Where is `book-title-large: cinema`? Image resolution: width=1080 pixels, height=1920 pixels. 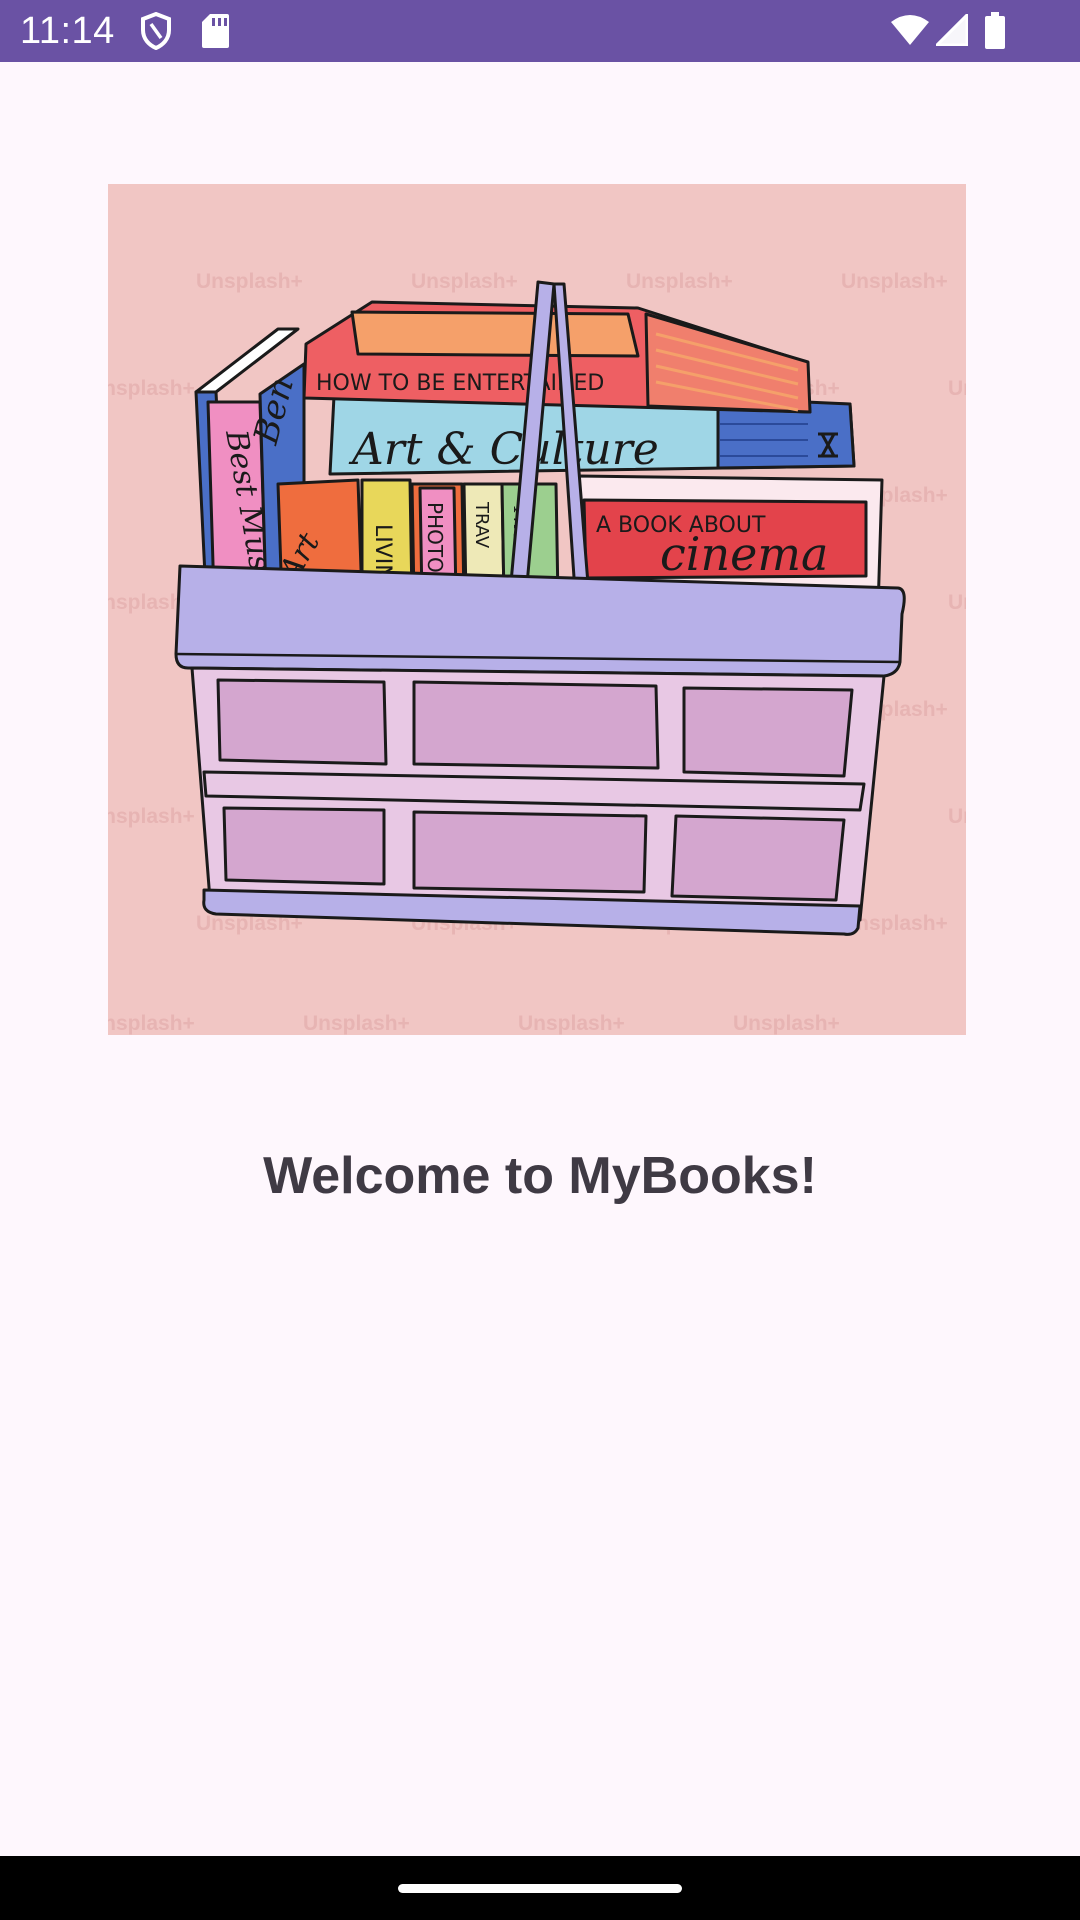 book-title-large: cinema is located at coordinates (744, 554).